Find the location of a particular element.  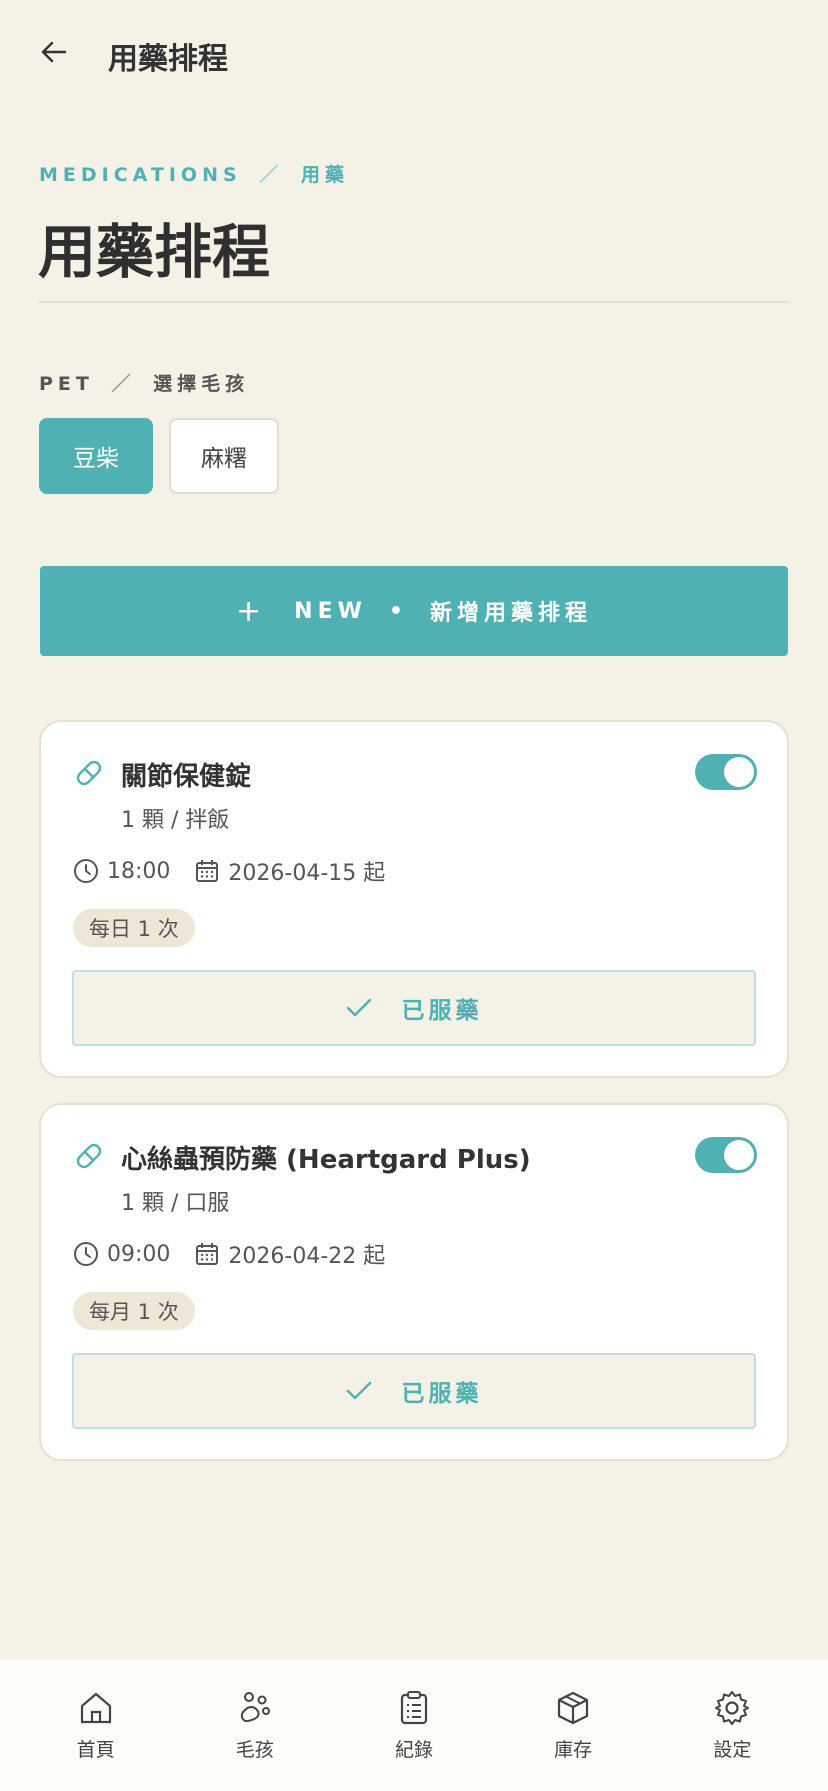

nav-item-pets: 毛孩 is located at coordinates (255, 1725).